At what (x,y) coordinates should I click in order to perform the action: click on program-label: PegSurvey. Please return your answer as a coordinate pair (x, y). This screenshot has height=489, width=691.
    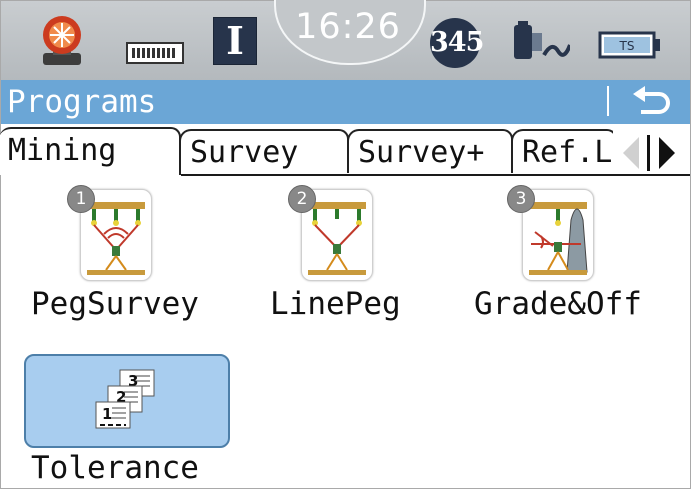
    Looking at the image, I should click on (115, 304).